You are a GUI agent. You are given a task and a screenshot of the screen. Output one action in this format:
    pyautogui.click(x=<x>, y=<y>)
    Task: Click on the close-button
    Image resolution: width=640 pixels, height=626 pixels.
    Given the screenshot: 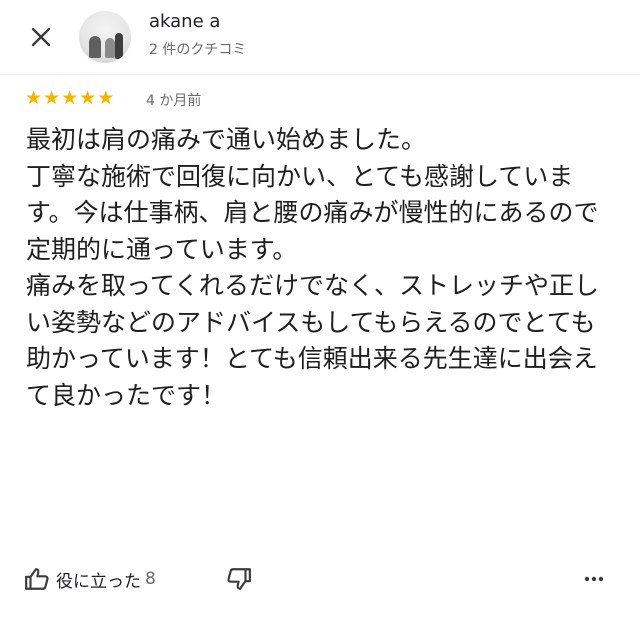 What is the action you would take?
    pyautogui.click(x=41, y=37)
    